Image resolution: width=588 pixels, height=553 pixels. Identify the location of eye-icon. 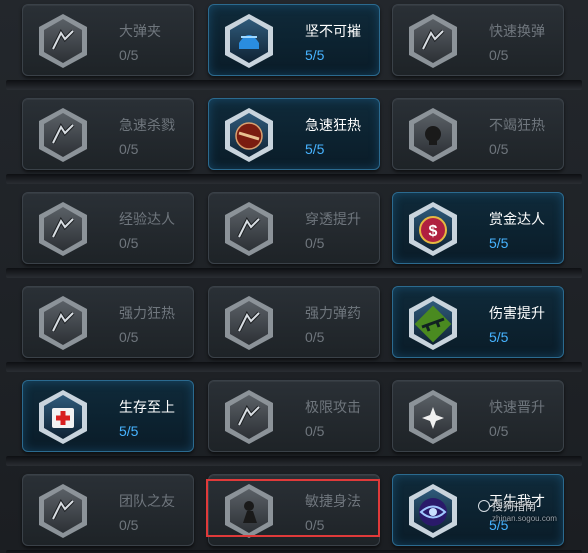
(433, 511).